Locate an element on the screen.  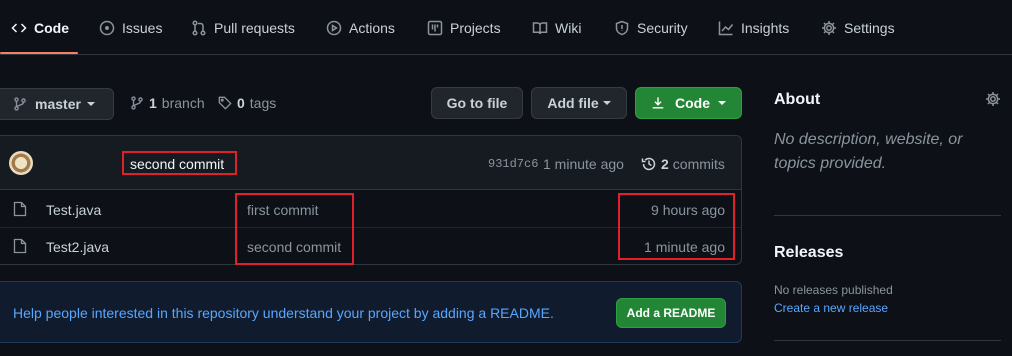
code-button-label: Code is located at coordinates (692, 103).